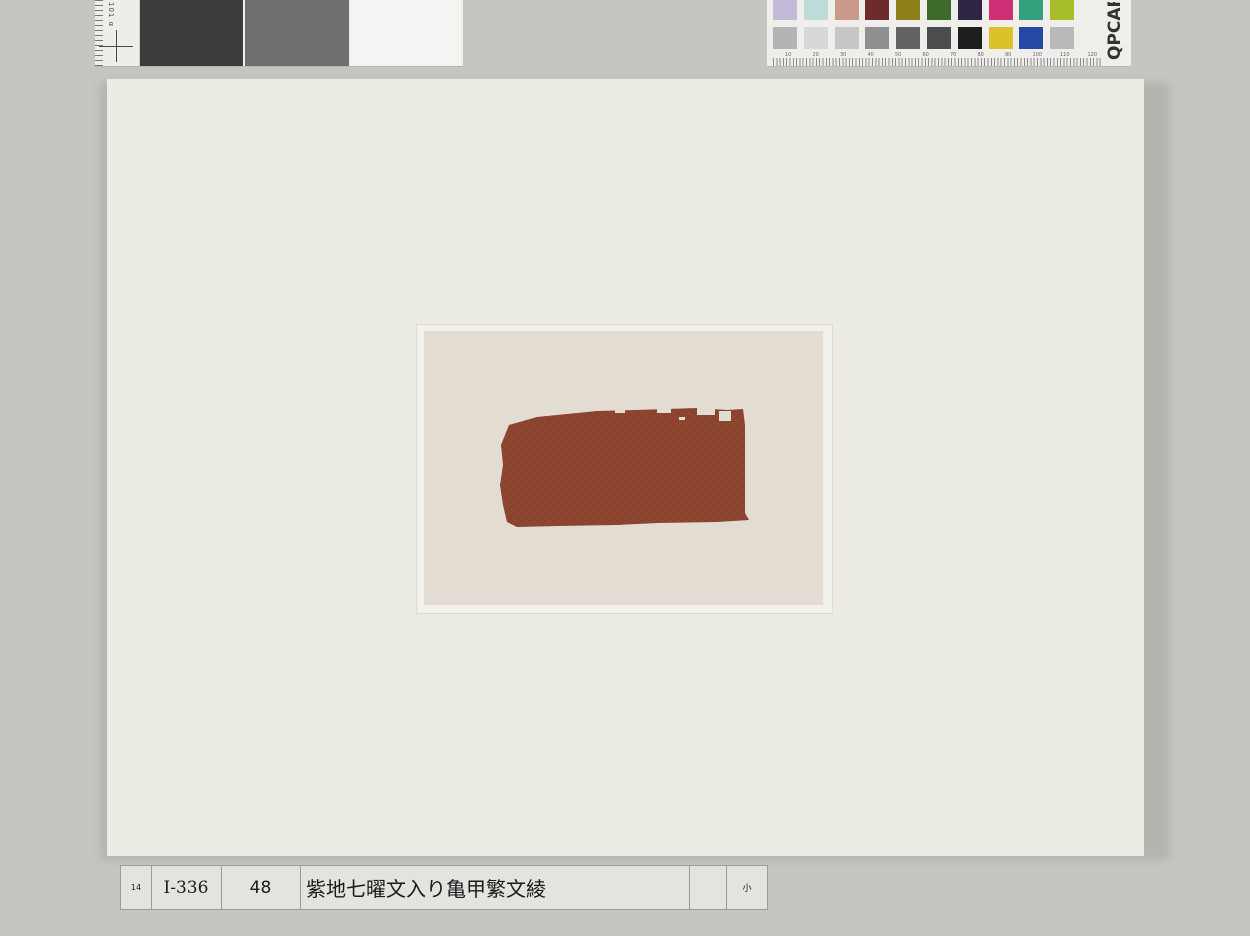 The image size is (1250, 936). What do you see at coordinates (938, 62) in the screenshot?
I see `scale-ruler` at bounding box center [938, 62].